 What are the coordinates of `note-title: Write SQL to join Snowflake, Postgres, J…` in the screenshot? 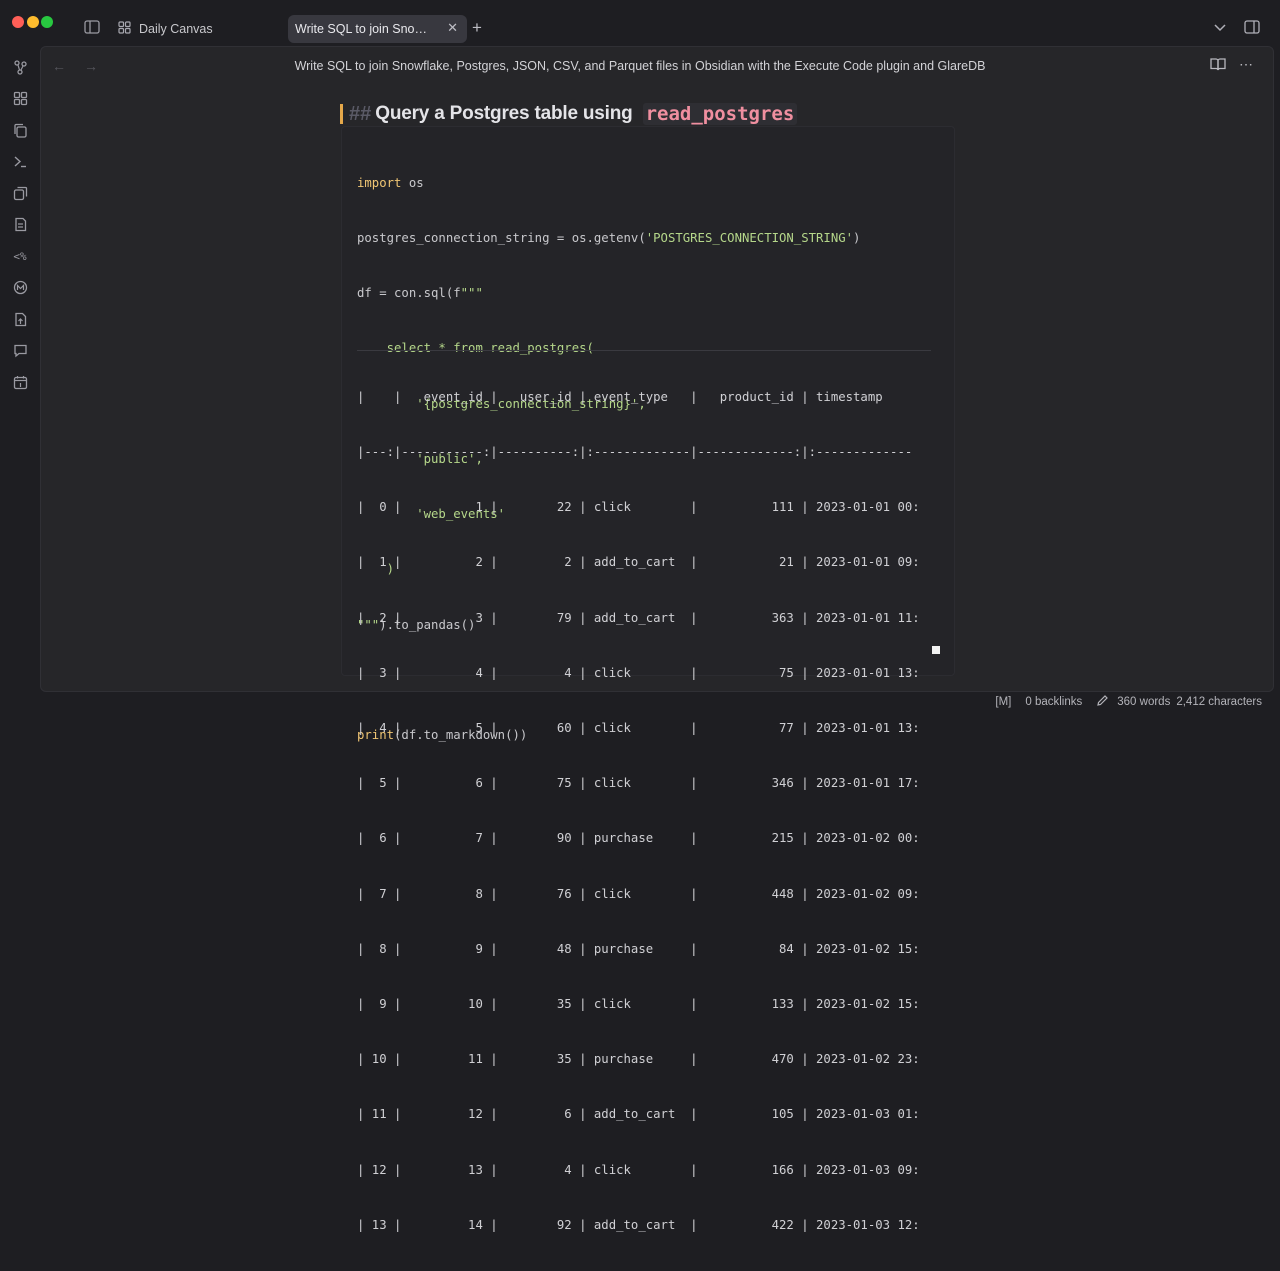 It's located at (640, 66).